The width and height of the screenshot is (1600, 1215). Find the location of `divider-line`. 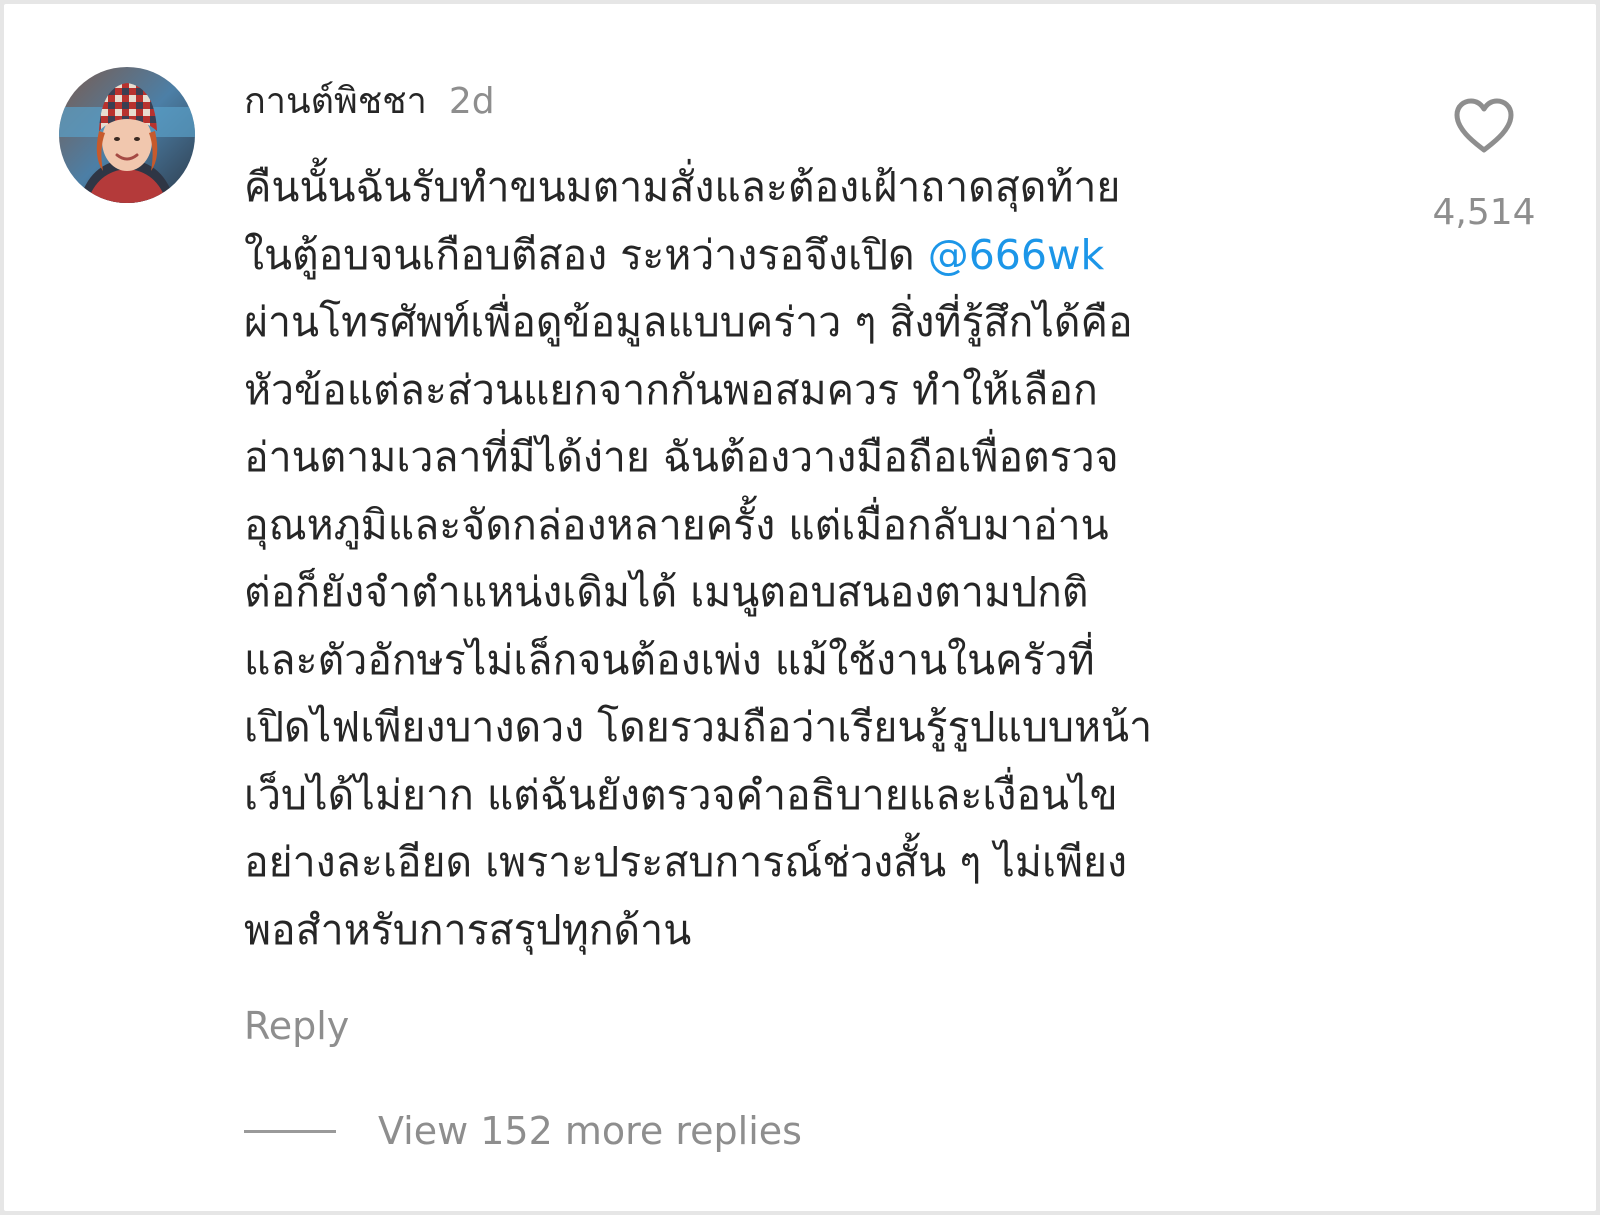

divider-line is located at coordinates (290, 1131).